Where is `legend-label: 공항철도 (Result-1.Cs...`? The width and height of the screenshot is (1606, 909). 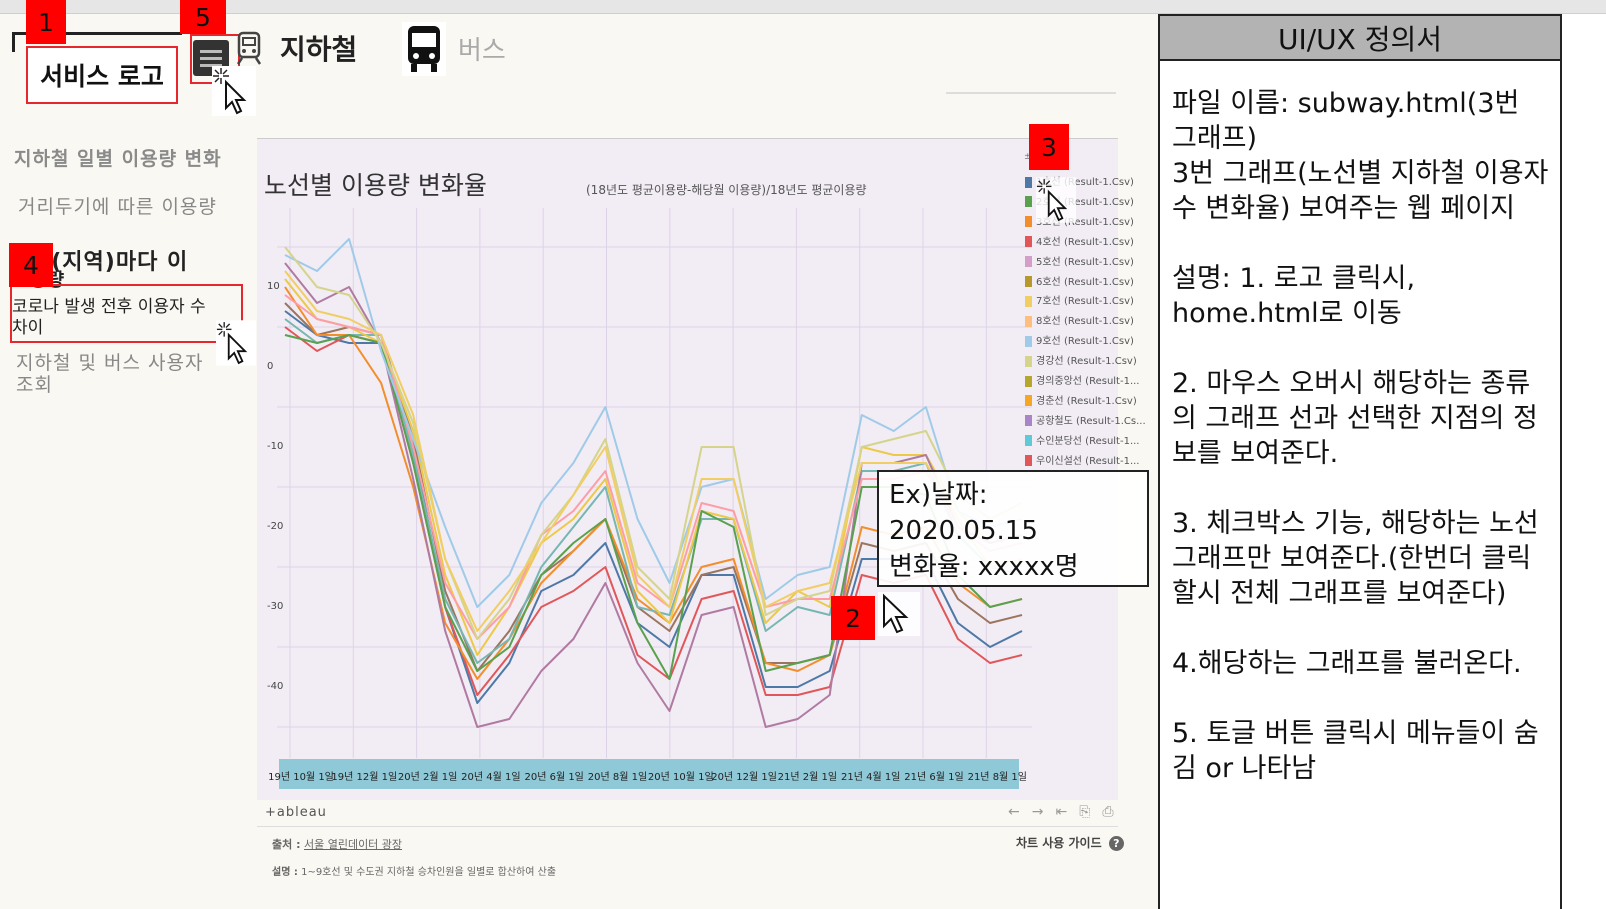 legend-label: 공항철도 (Result-1.Cs... is located at coordinates (1091, 421).